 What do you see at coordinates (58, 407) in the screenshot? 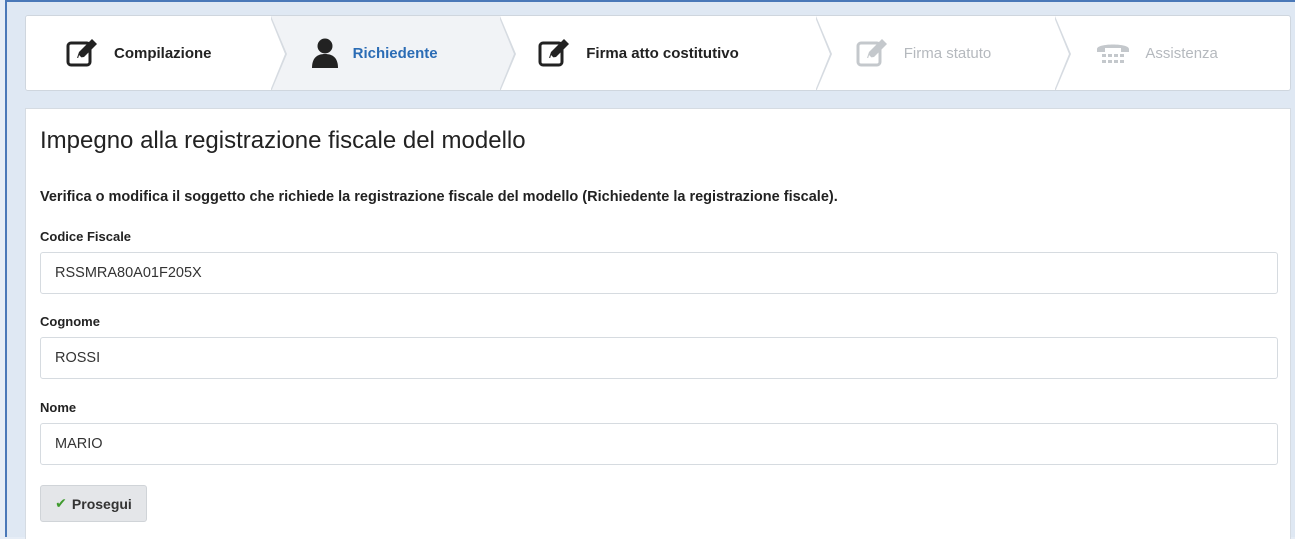
I see `nome-label: Nome` at bounding box center [58, 407].